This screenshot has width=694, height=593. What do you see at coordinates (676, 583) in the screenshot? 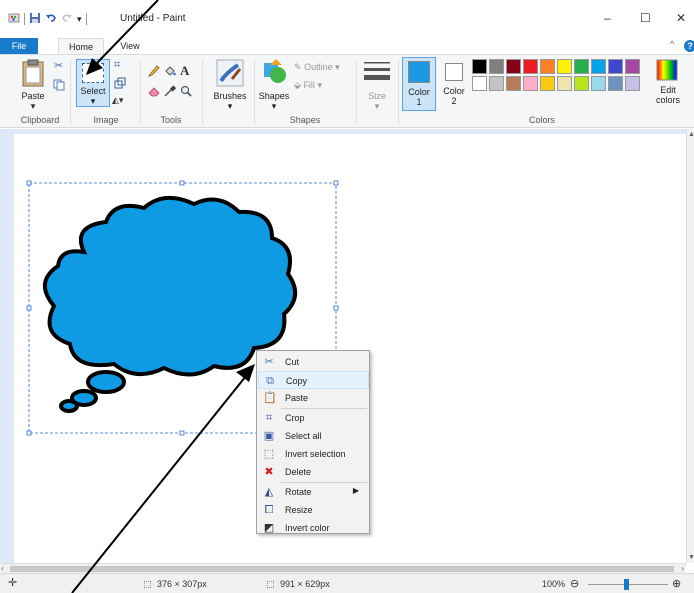
I see `zoom-in-button: ⊕` at bounding box center [676, 583].